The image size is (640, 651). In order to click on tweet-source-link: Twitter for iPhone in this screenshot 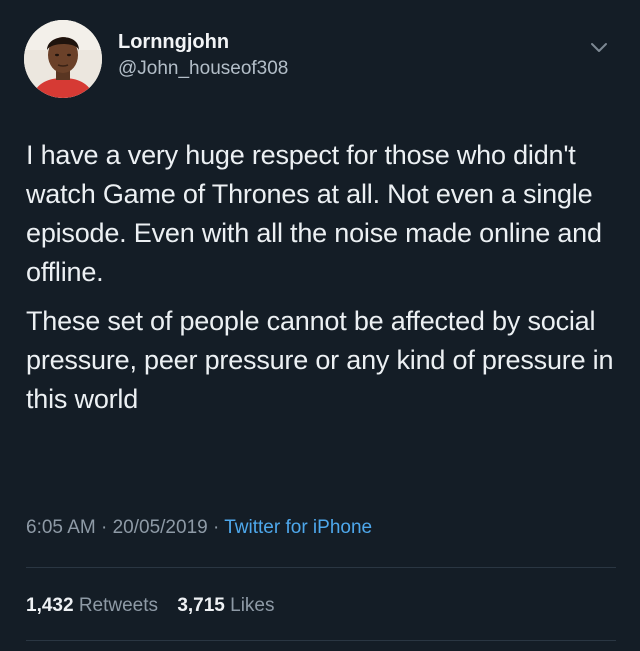, I will do `click(298, 527)`.